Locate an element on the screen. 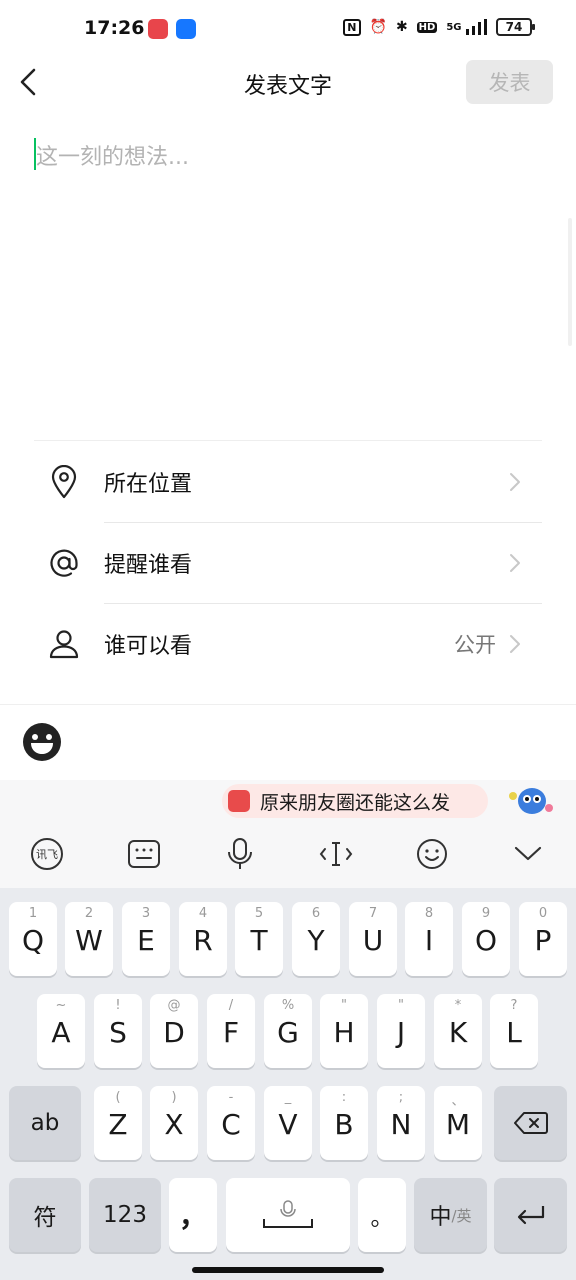 The height and width of the screenshot is (1280, 576). option-visibility: 谁可以看 公开 is located at coordinates (288, 643).